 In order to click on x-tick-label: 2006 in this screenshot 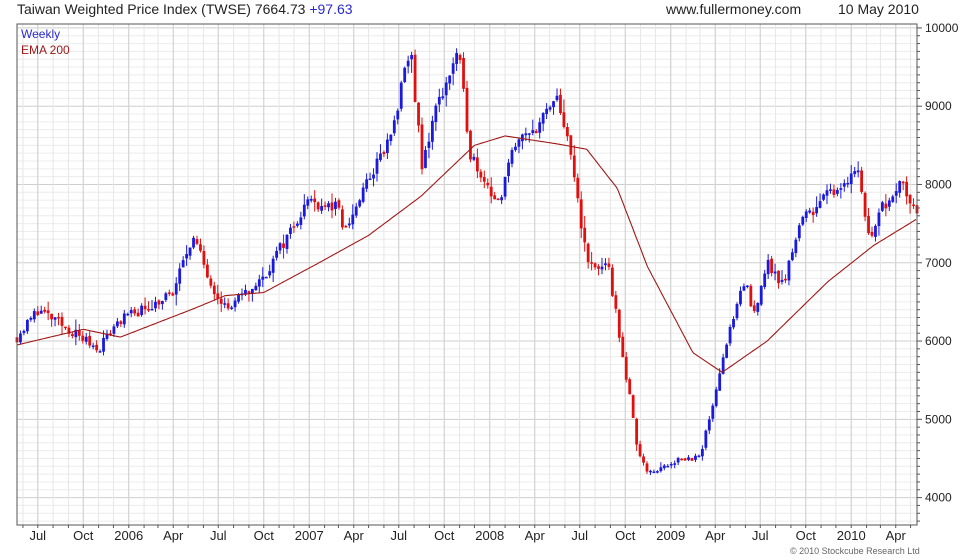, I will do `click(128, 535)`.